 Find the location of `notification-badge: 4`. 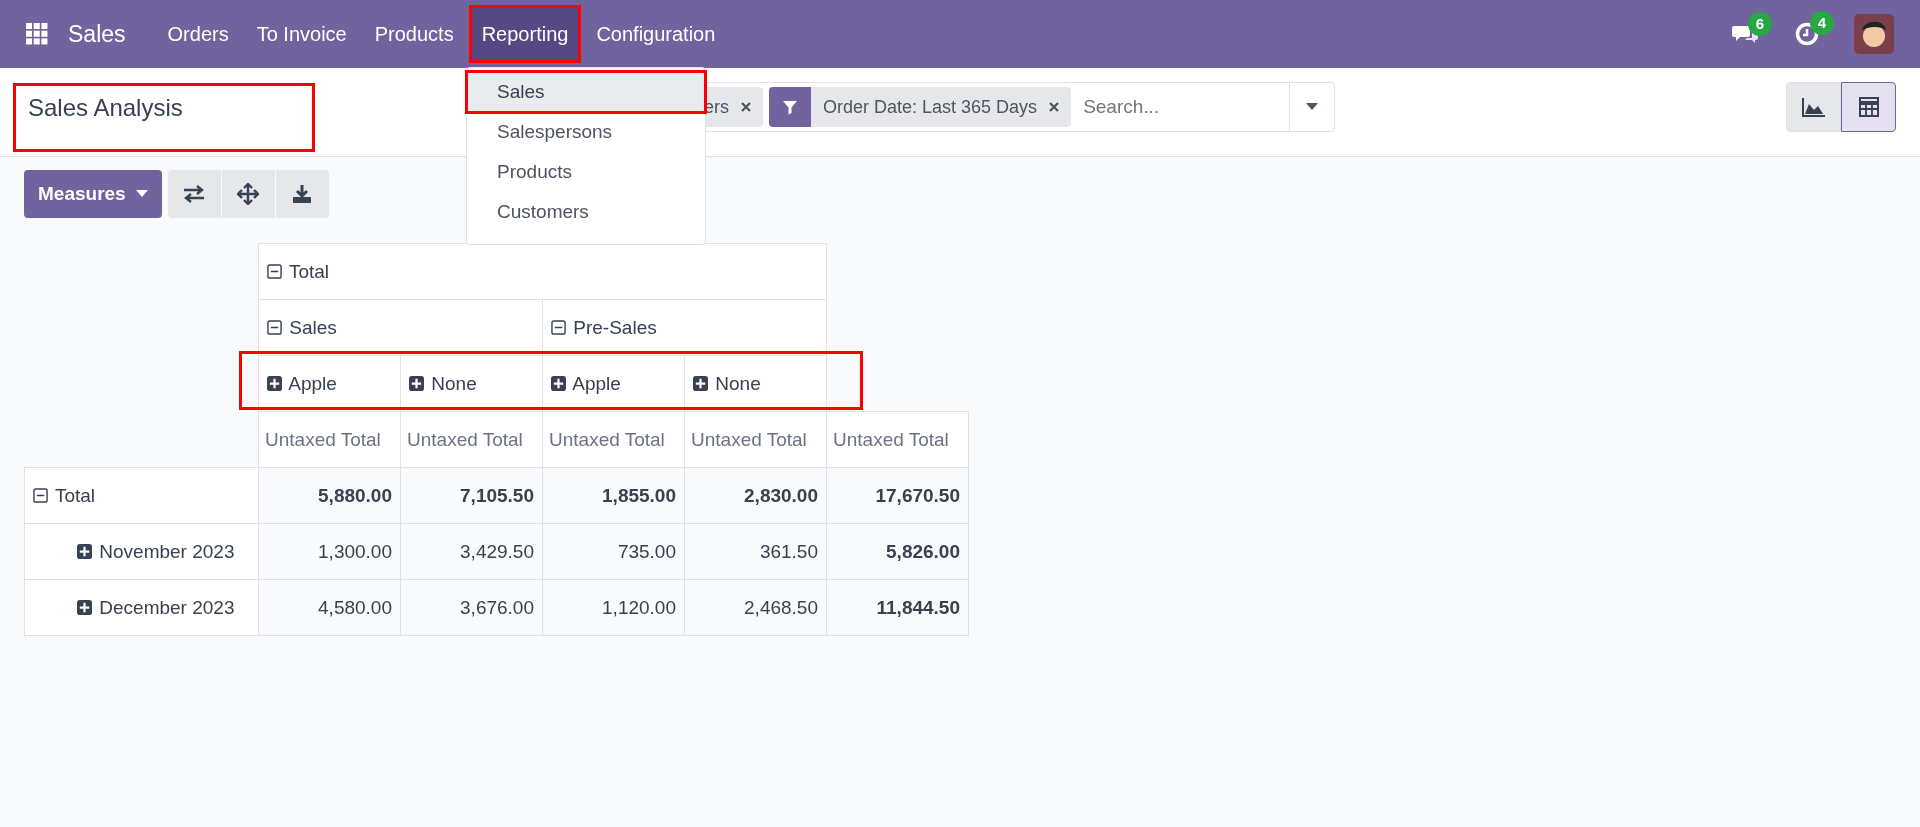

notification-badge: 4 is located at coordinates (1822, 23).